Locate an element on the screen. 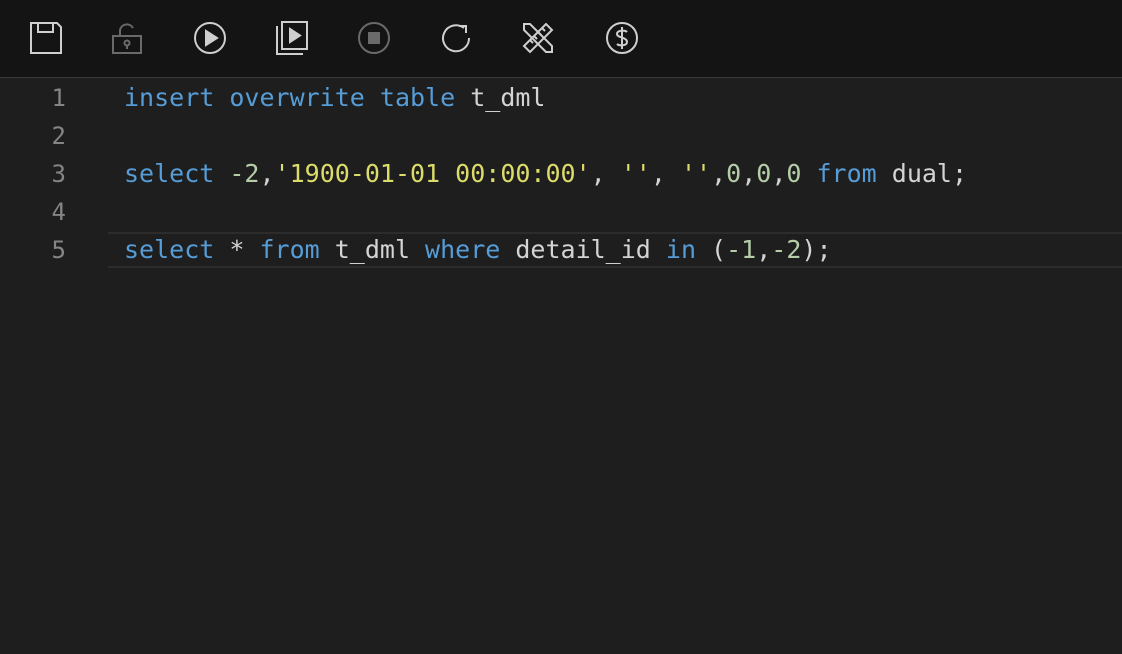 This screenshot has height=654, width=1122. code-text: insert overwrite table t_dml is located at coordinates (334, 98).